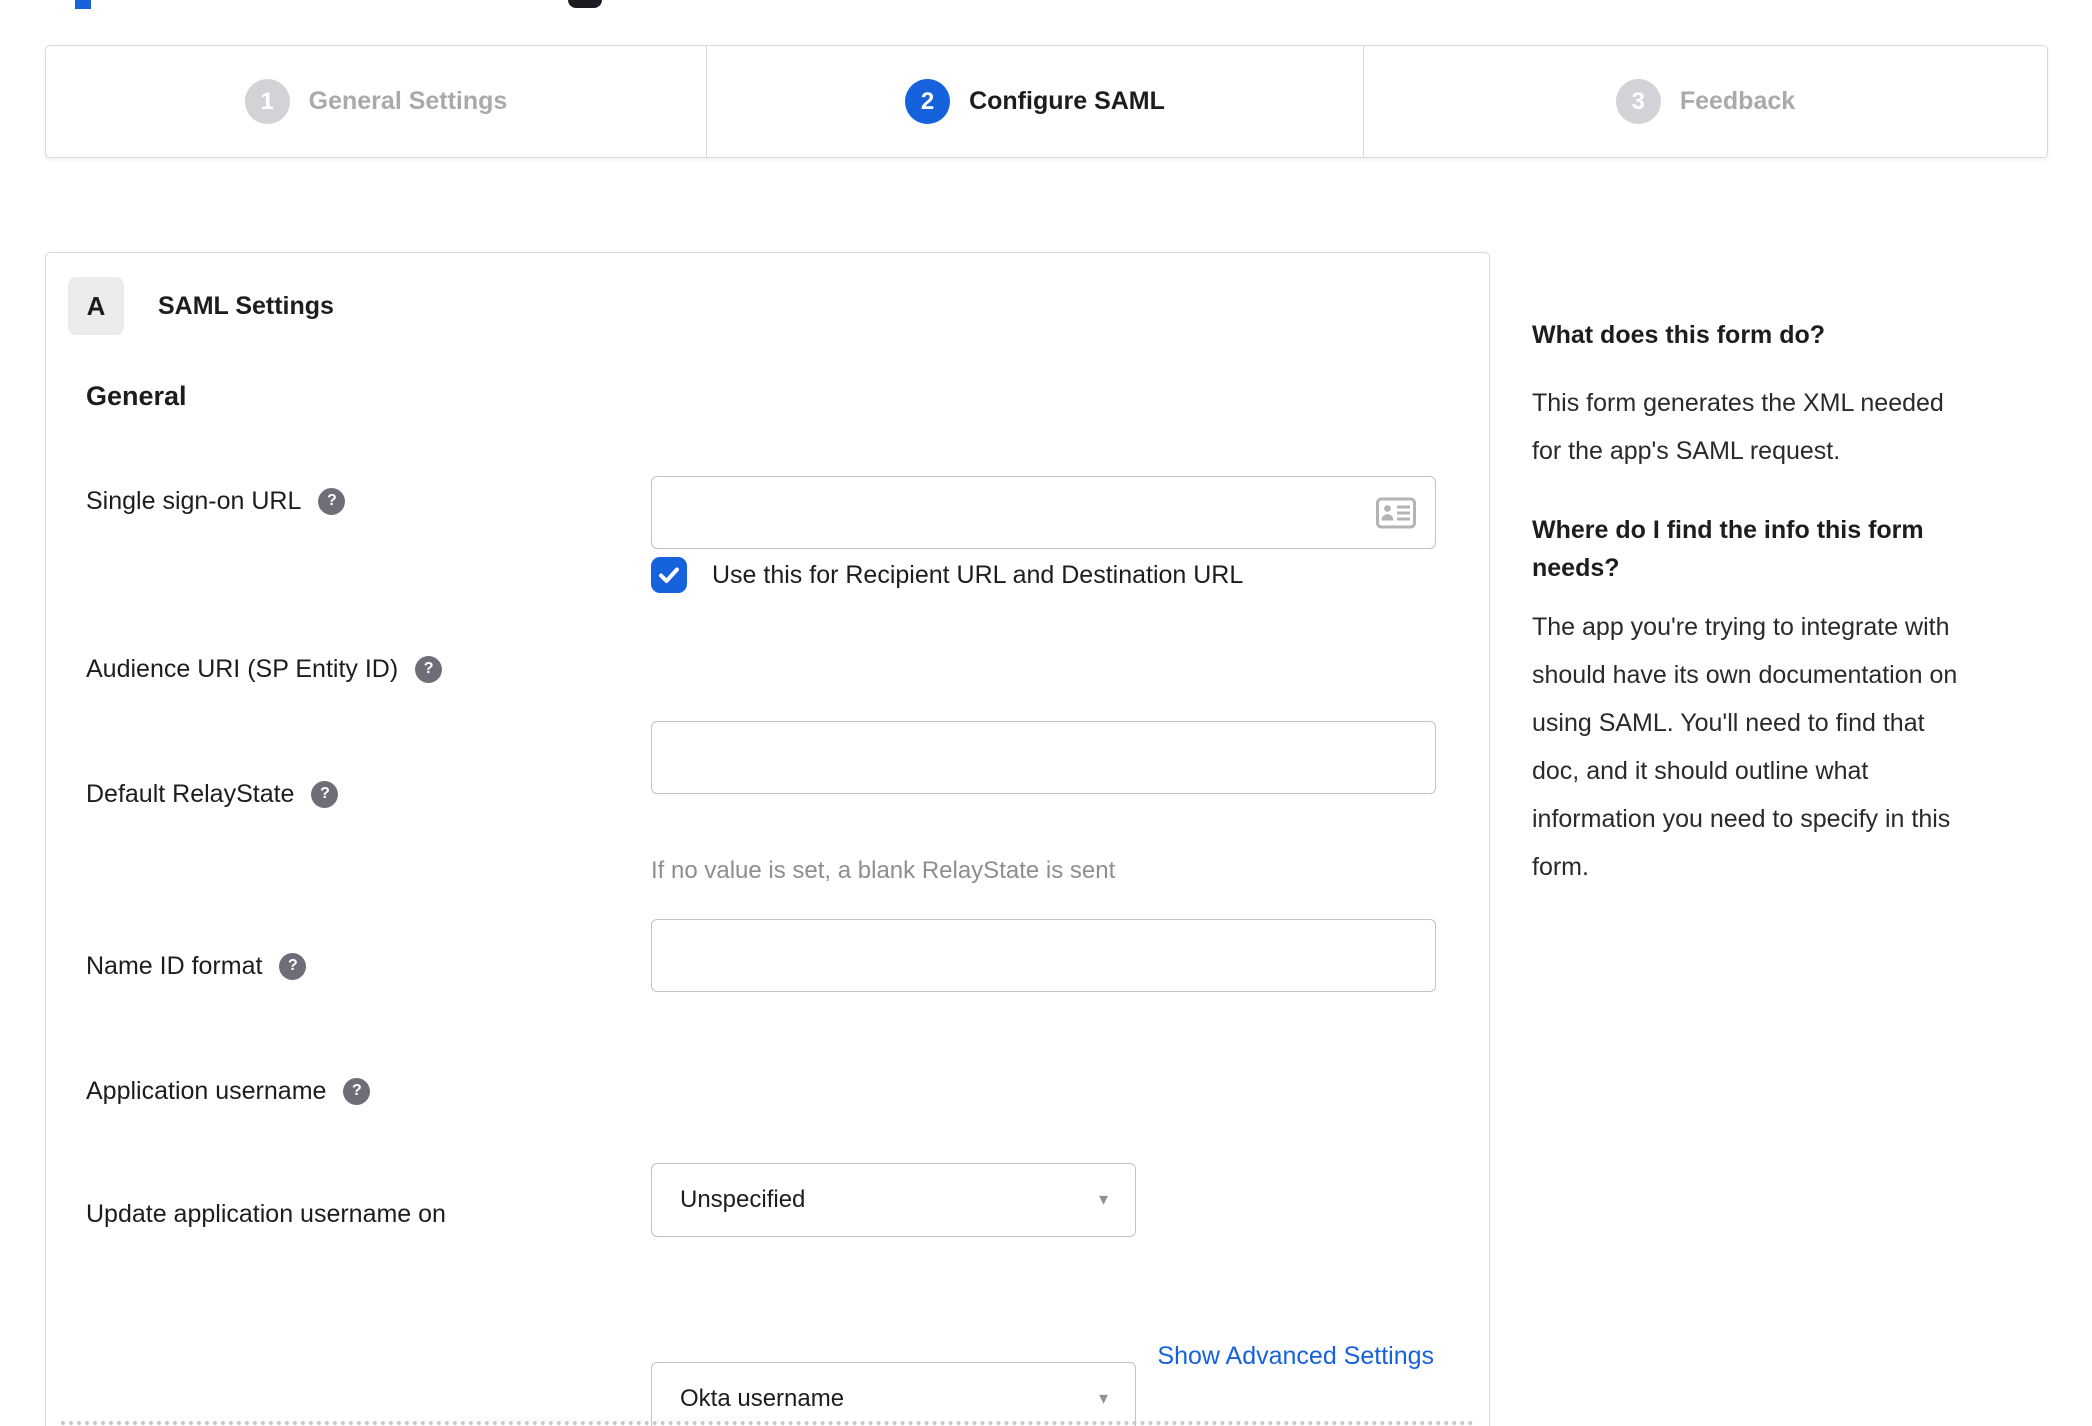 This screenshot has height=1426, width=2092. I want to click on application-username-select: Okta username ▼, so click(893, 1394).